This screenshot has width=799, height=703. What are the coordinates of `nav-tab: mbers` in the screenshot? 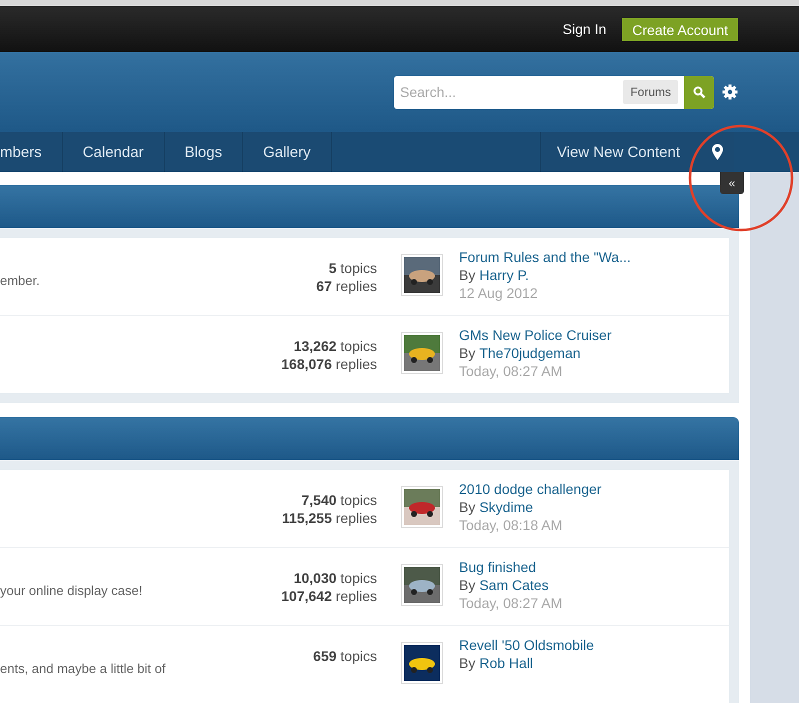 It's located at (31, 152).